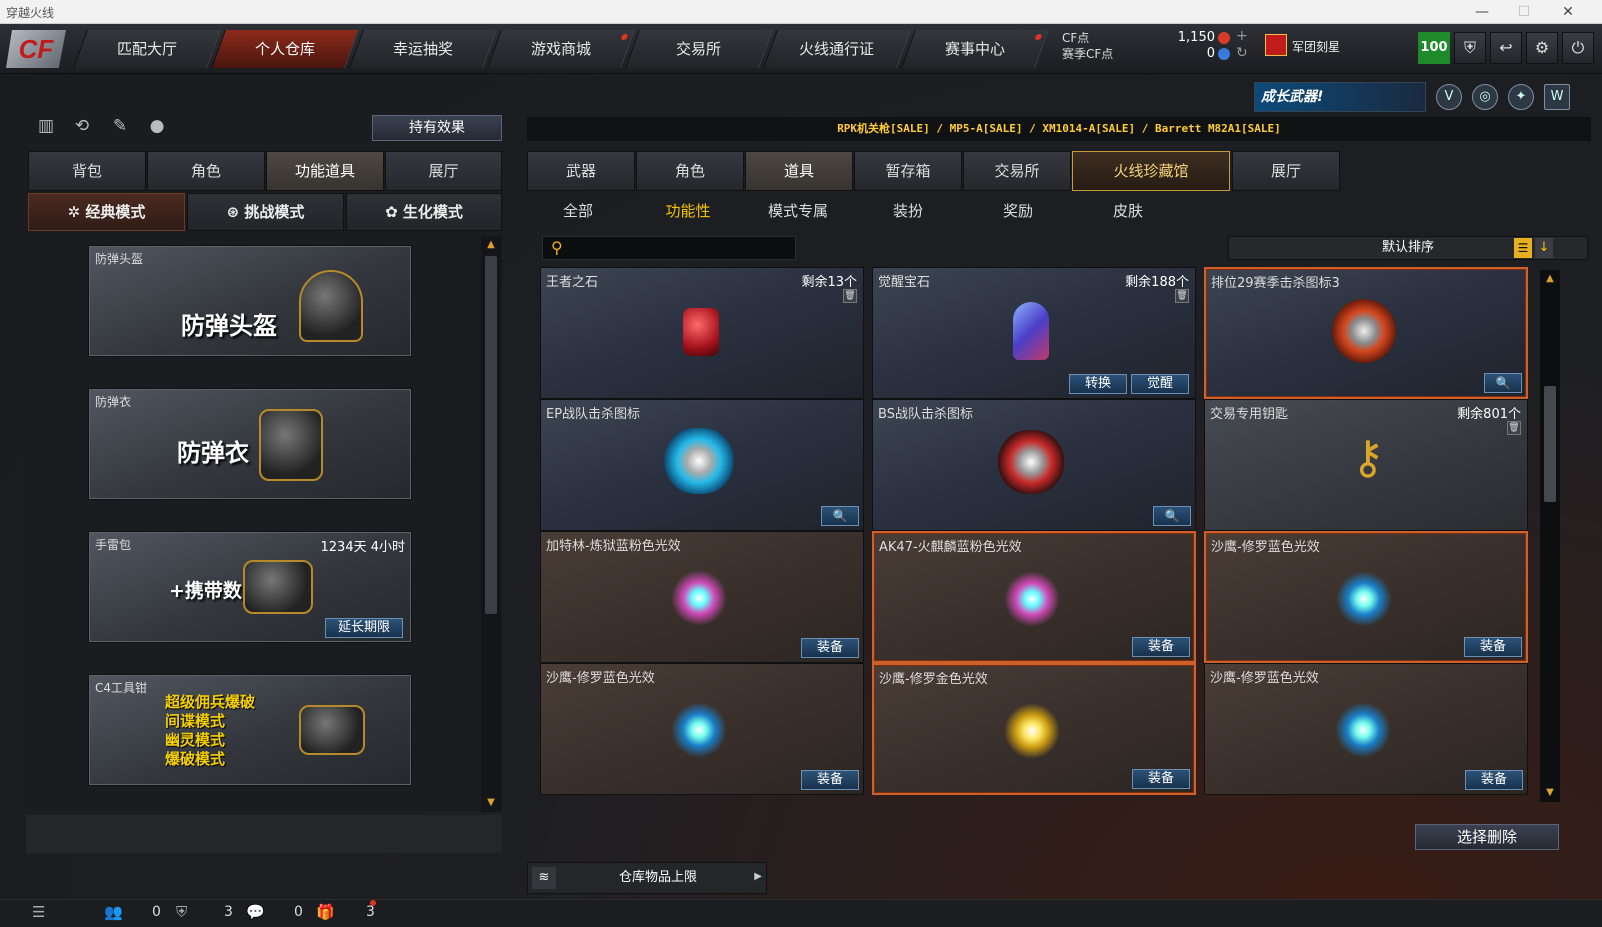 The height and width of the screenshot is (927, 1602). I want to click on item-card: 加特林-炼狱蓝粉色光效 装备, so click(702, 597).